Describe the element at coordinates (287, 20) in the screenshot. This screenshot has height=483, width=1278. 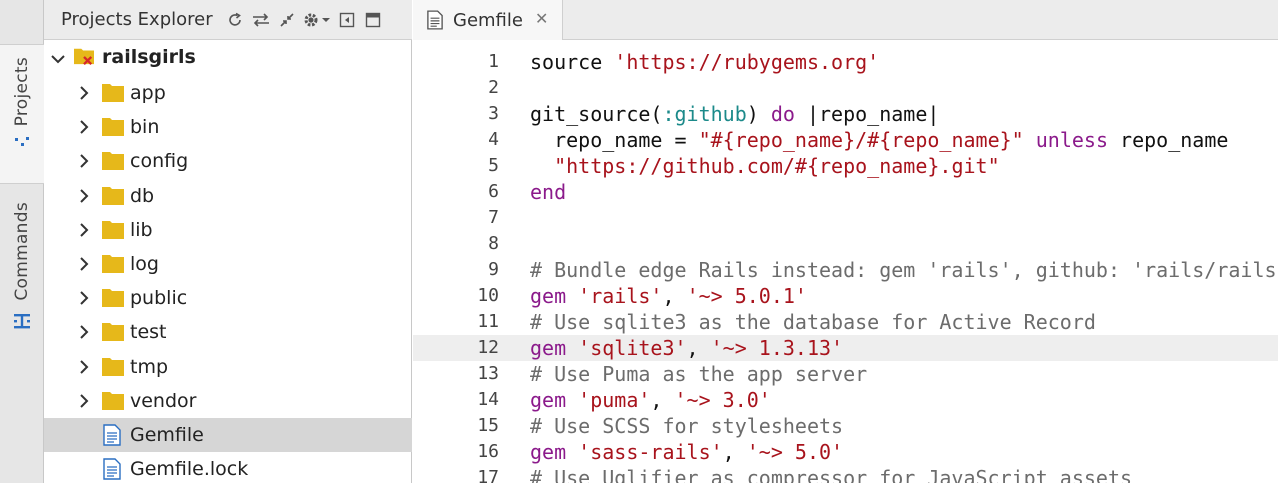
I see `collapse-icon` at that location.